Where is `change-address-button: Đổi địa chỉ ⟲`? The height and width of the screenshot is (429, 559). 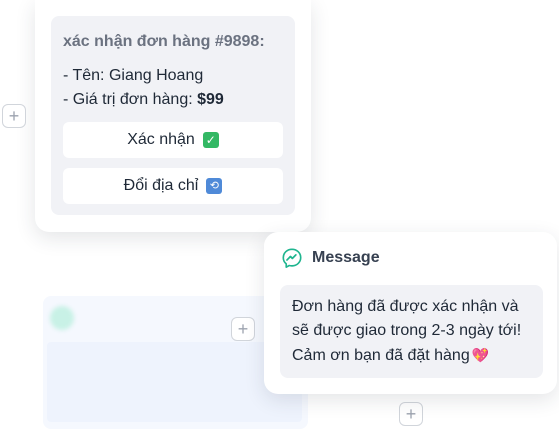
change-address-button: Đổi địa chỉ ⟲ is located at coordinates (173, 186).